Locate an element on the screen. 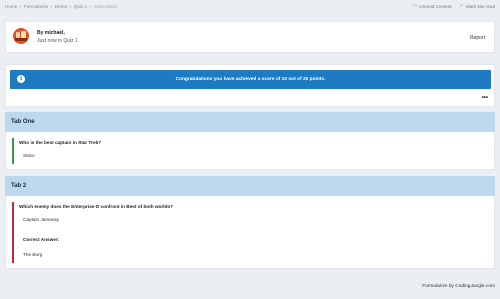  unread-content-link: ▭ Unread Content is located at coordinates (432, 6).